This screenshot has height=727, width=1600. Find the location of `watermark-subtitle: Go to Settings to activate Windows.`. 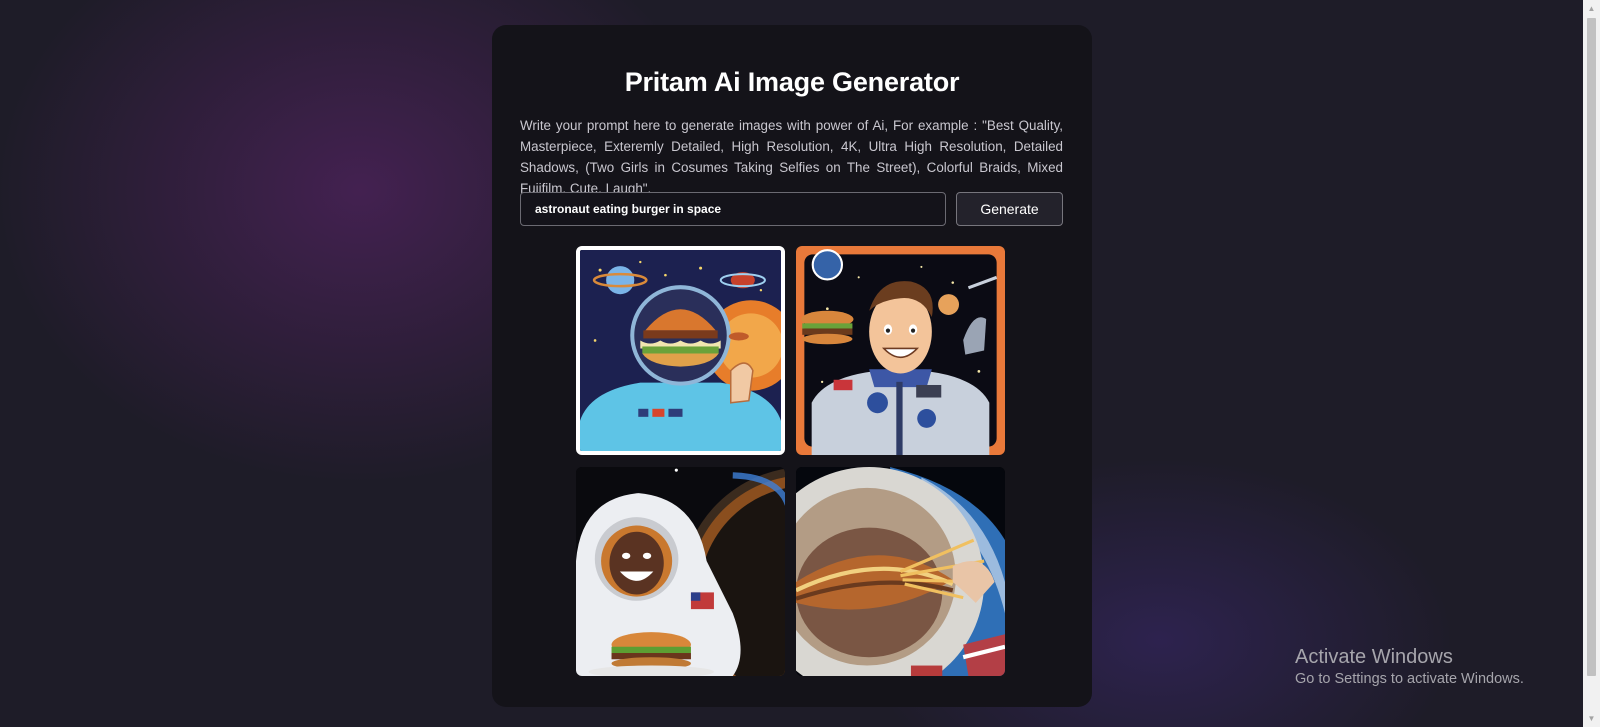

watermark-subtitle: Go to Settings to activate Windows. is located at coordinates (1409, 679).